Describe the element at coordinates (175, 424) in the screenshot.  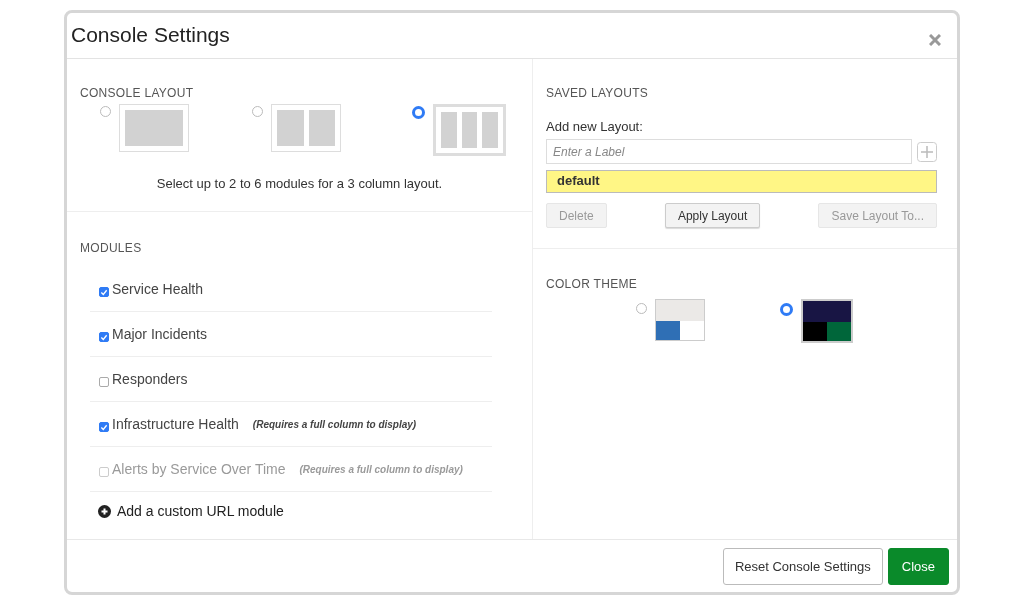
I see `module-label: Infrastructure Health` at that location.